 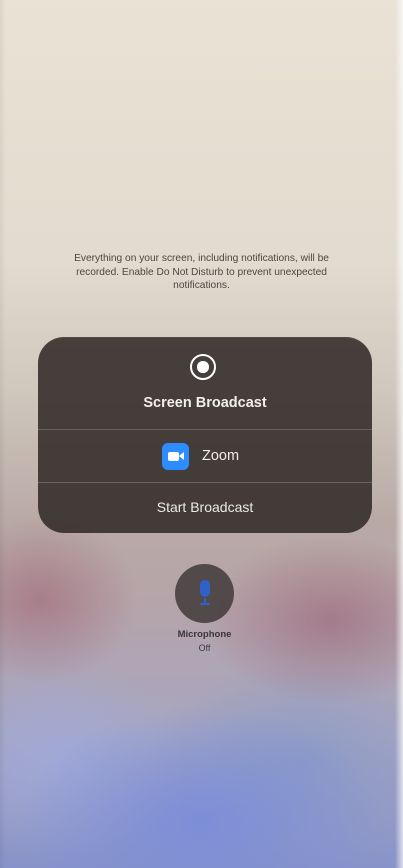 I want to click on camera-body, so click(x=173, y=456).